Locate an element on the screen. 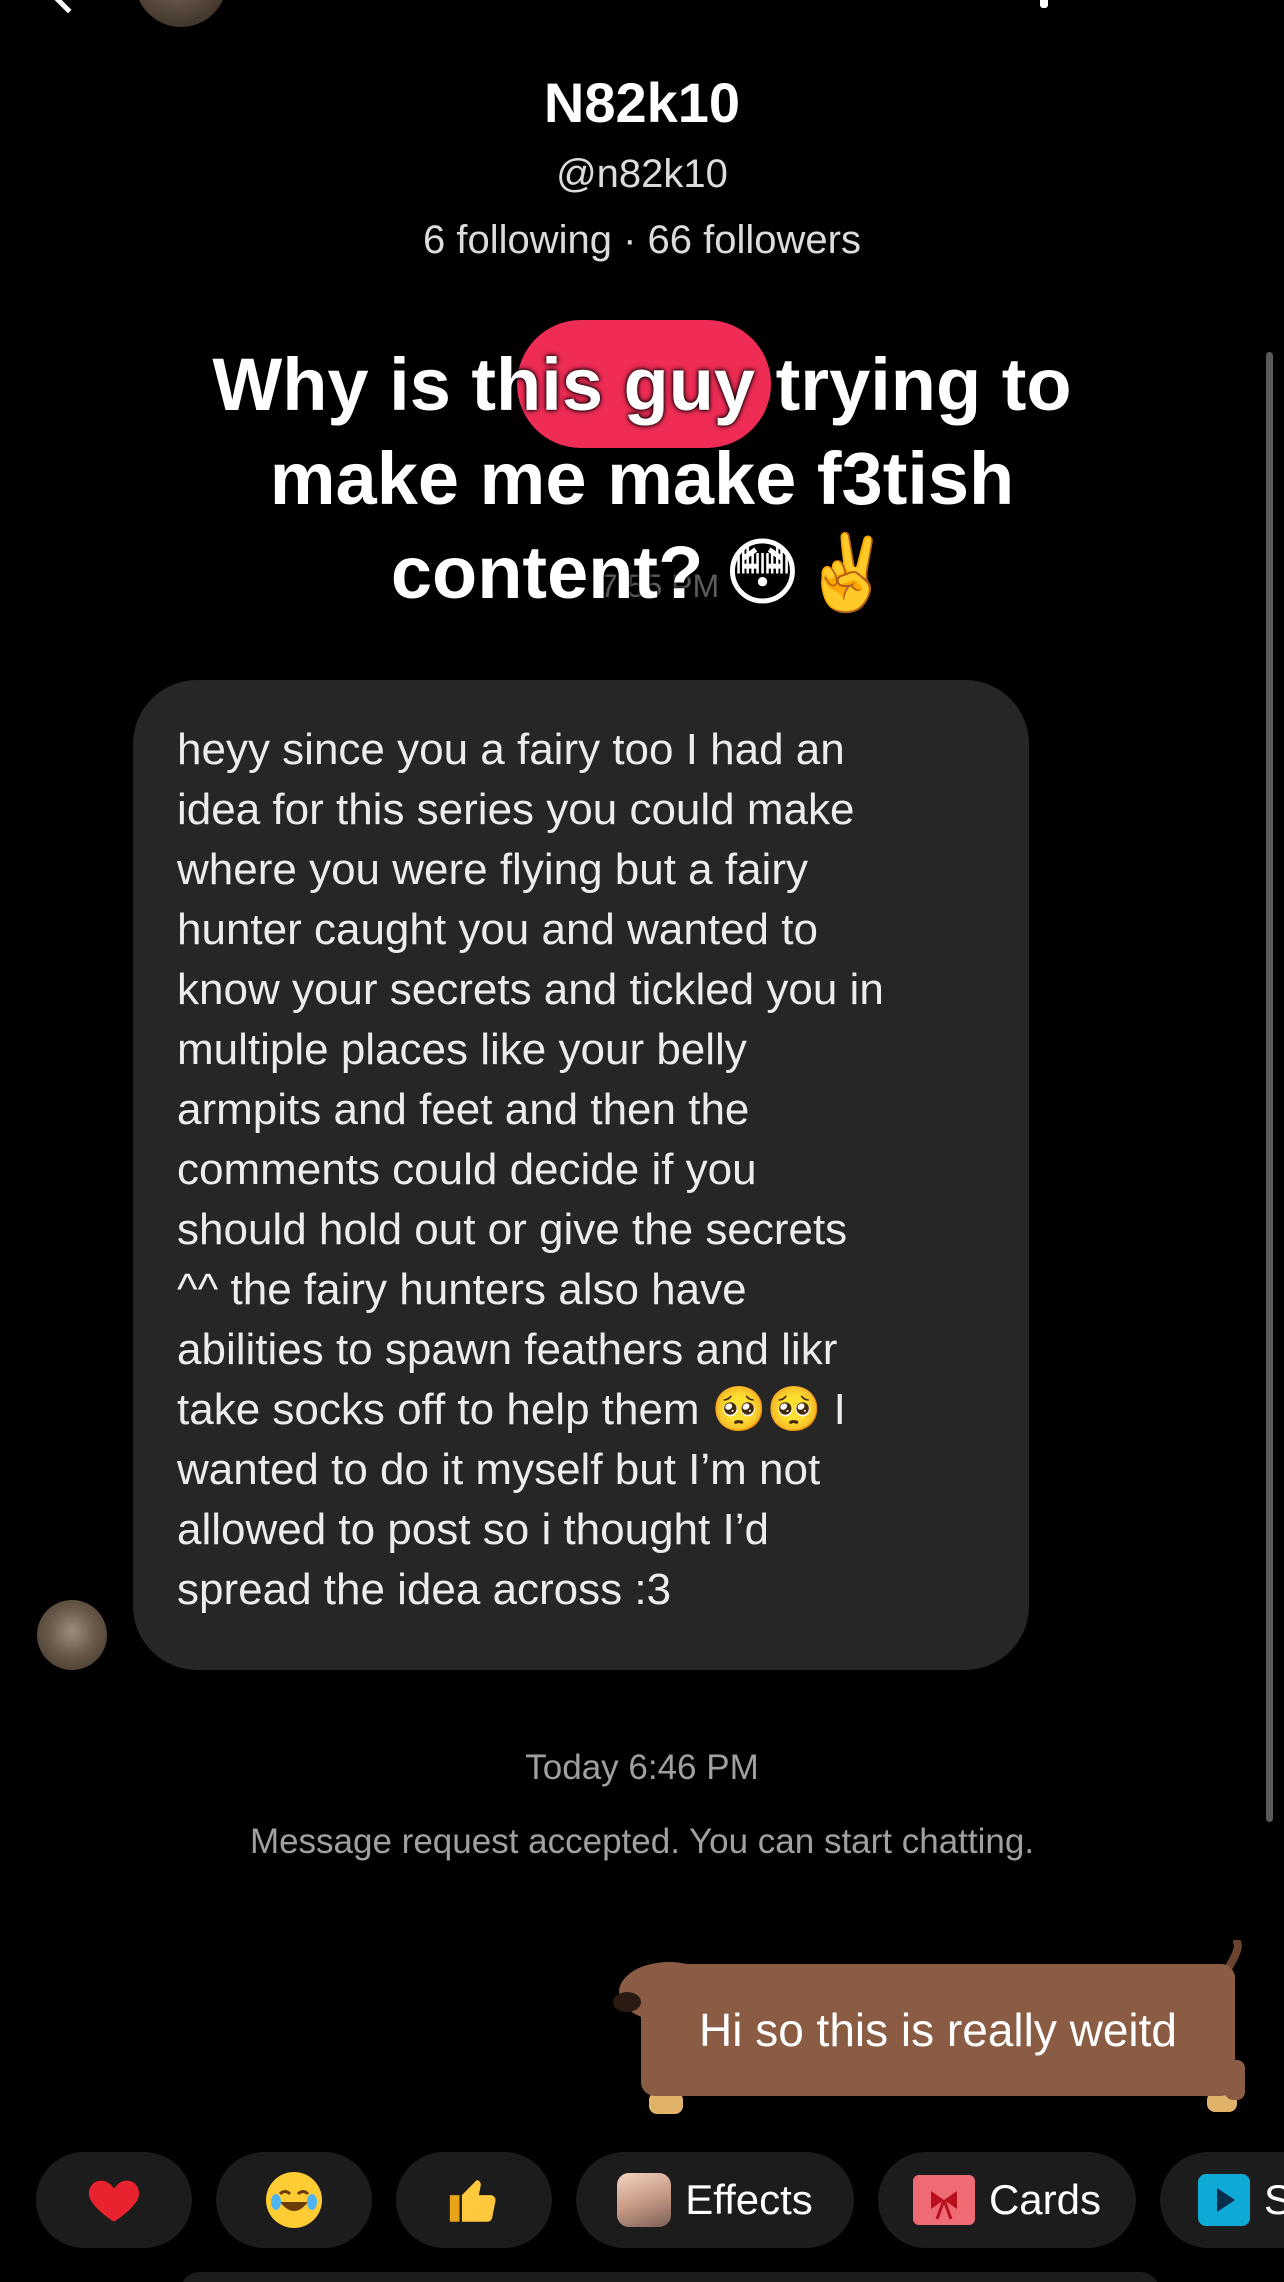 The width and height of the screenshot is (1284, 2282). heart-reaction-button is located at coordinates (114, 2200).